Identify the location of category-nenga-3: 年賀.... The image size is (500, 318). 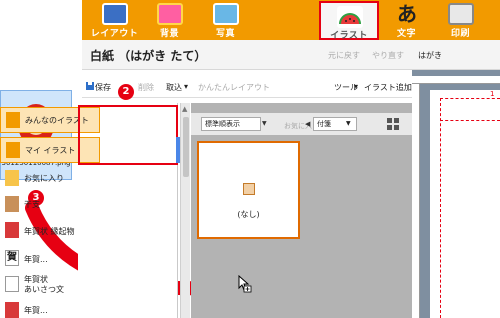
(50, 310).